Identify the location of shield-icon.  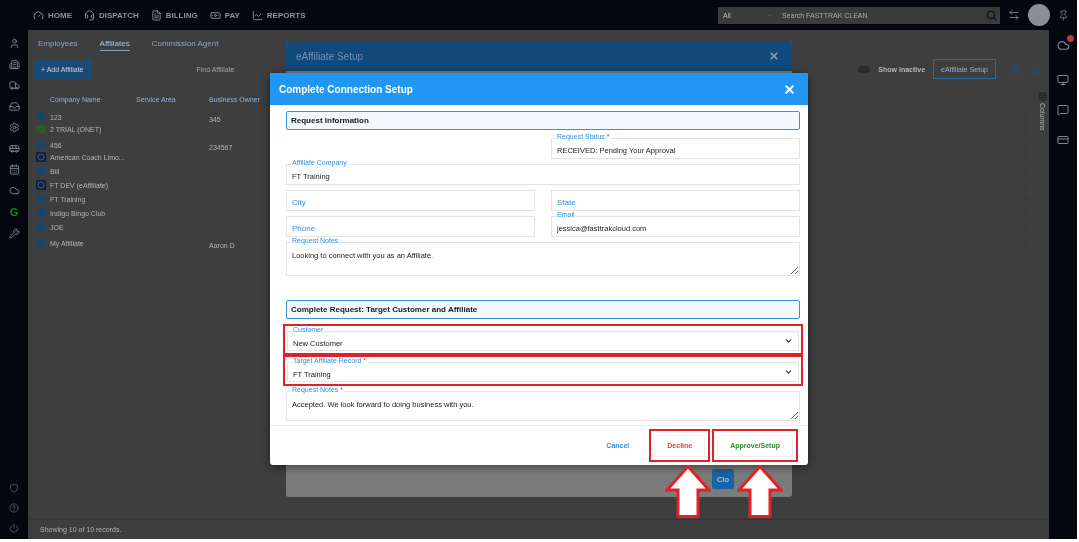
(14, 488).